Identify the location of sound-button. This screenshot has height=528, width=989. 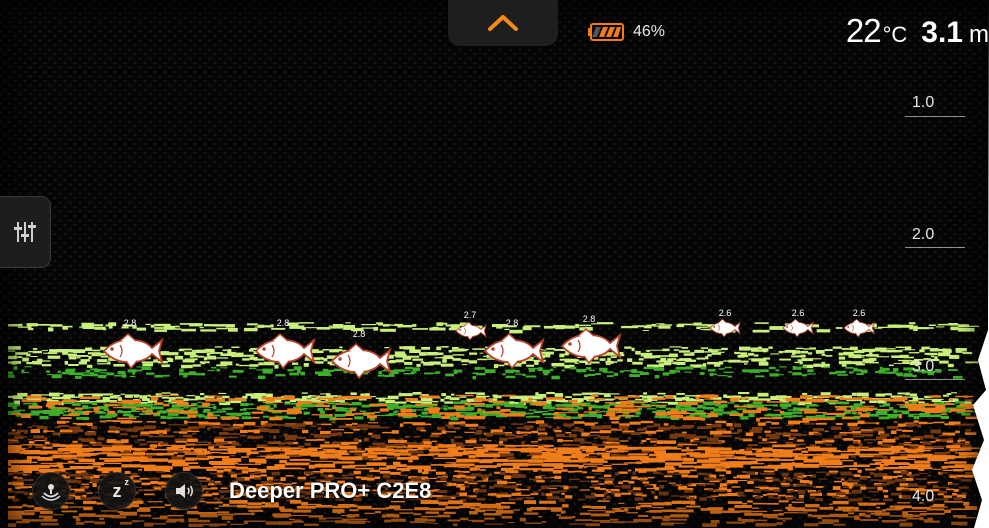
(184, 491).